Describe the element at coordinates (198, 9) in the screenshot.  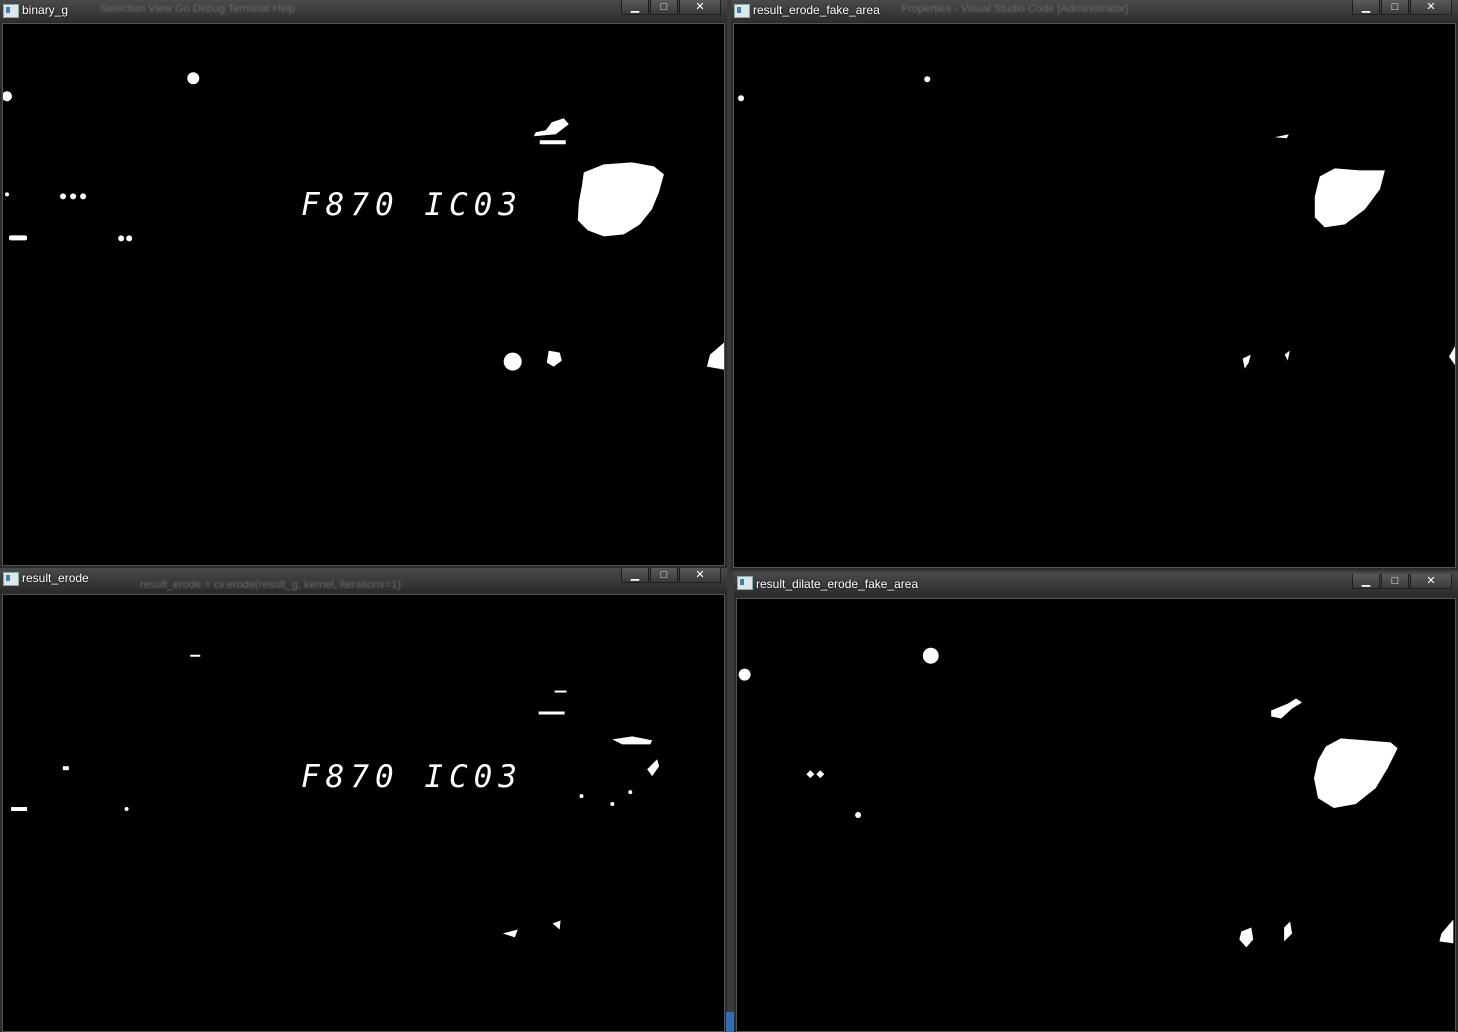
I see `background-menu-text: Selection View Go Debug Terminal Help` at that location.